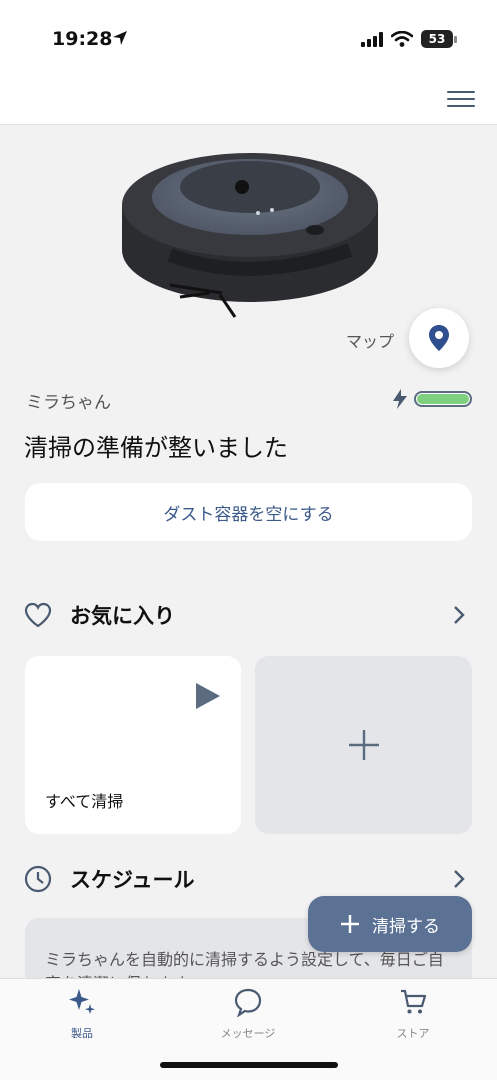  What do you see at coordinates (461, 92) in the screenshot?
I see `hamburger-icon` at bounding box center [461, 92].